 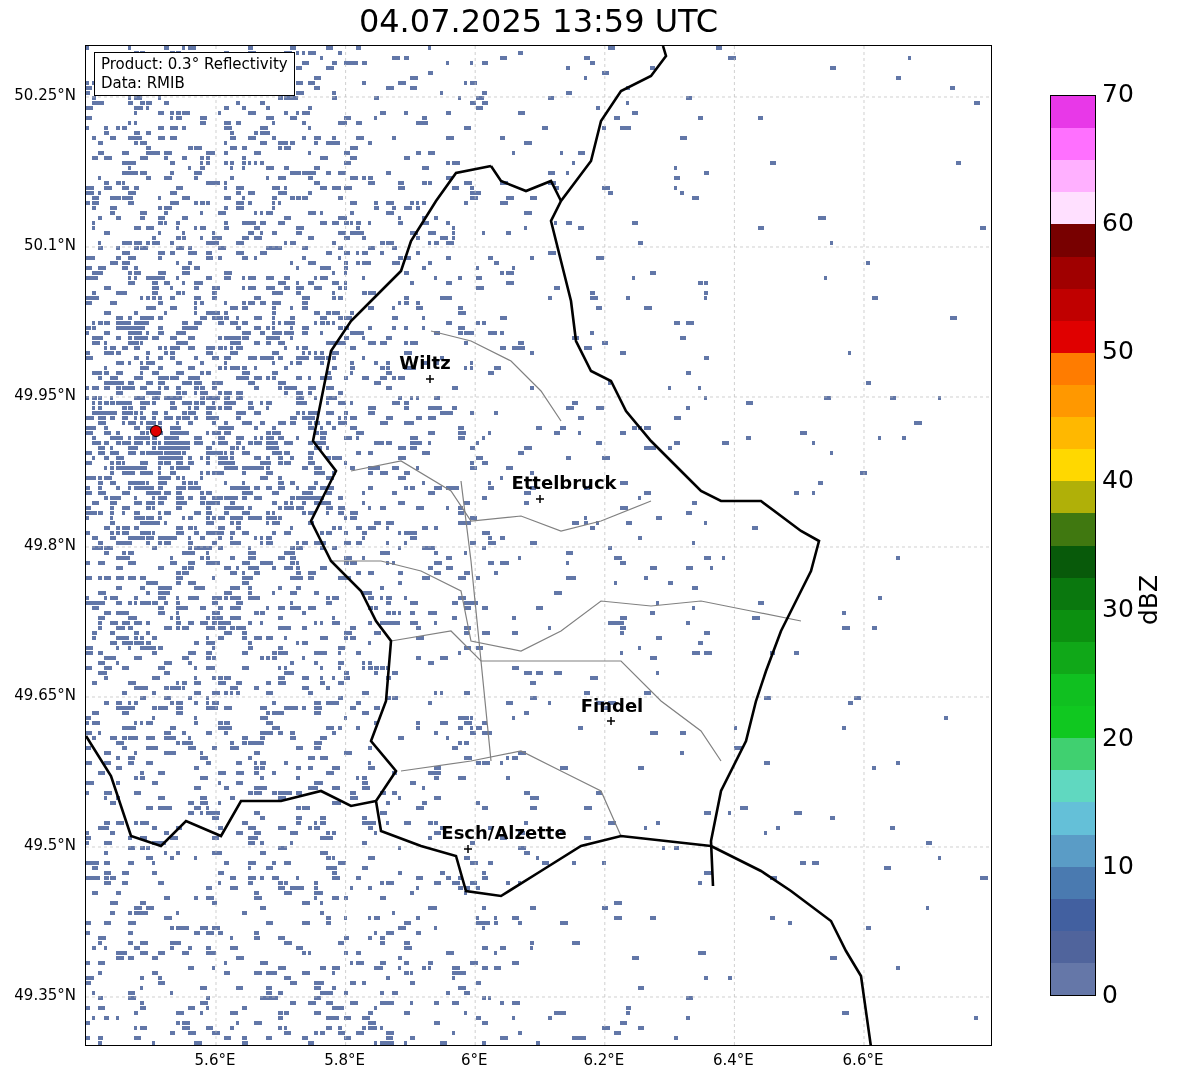 I want to click on colorbar-tick-label: 0, so click(x=1110, y=994).